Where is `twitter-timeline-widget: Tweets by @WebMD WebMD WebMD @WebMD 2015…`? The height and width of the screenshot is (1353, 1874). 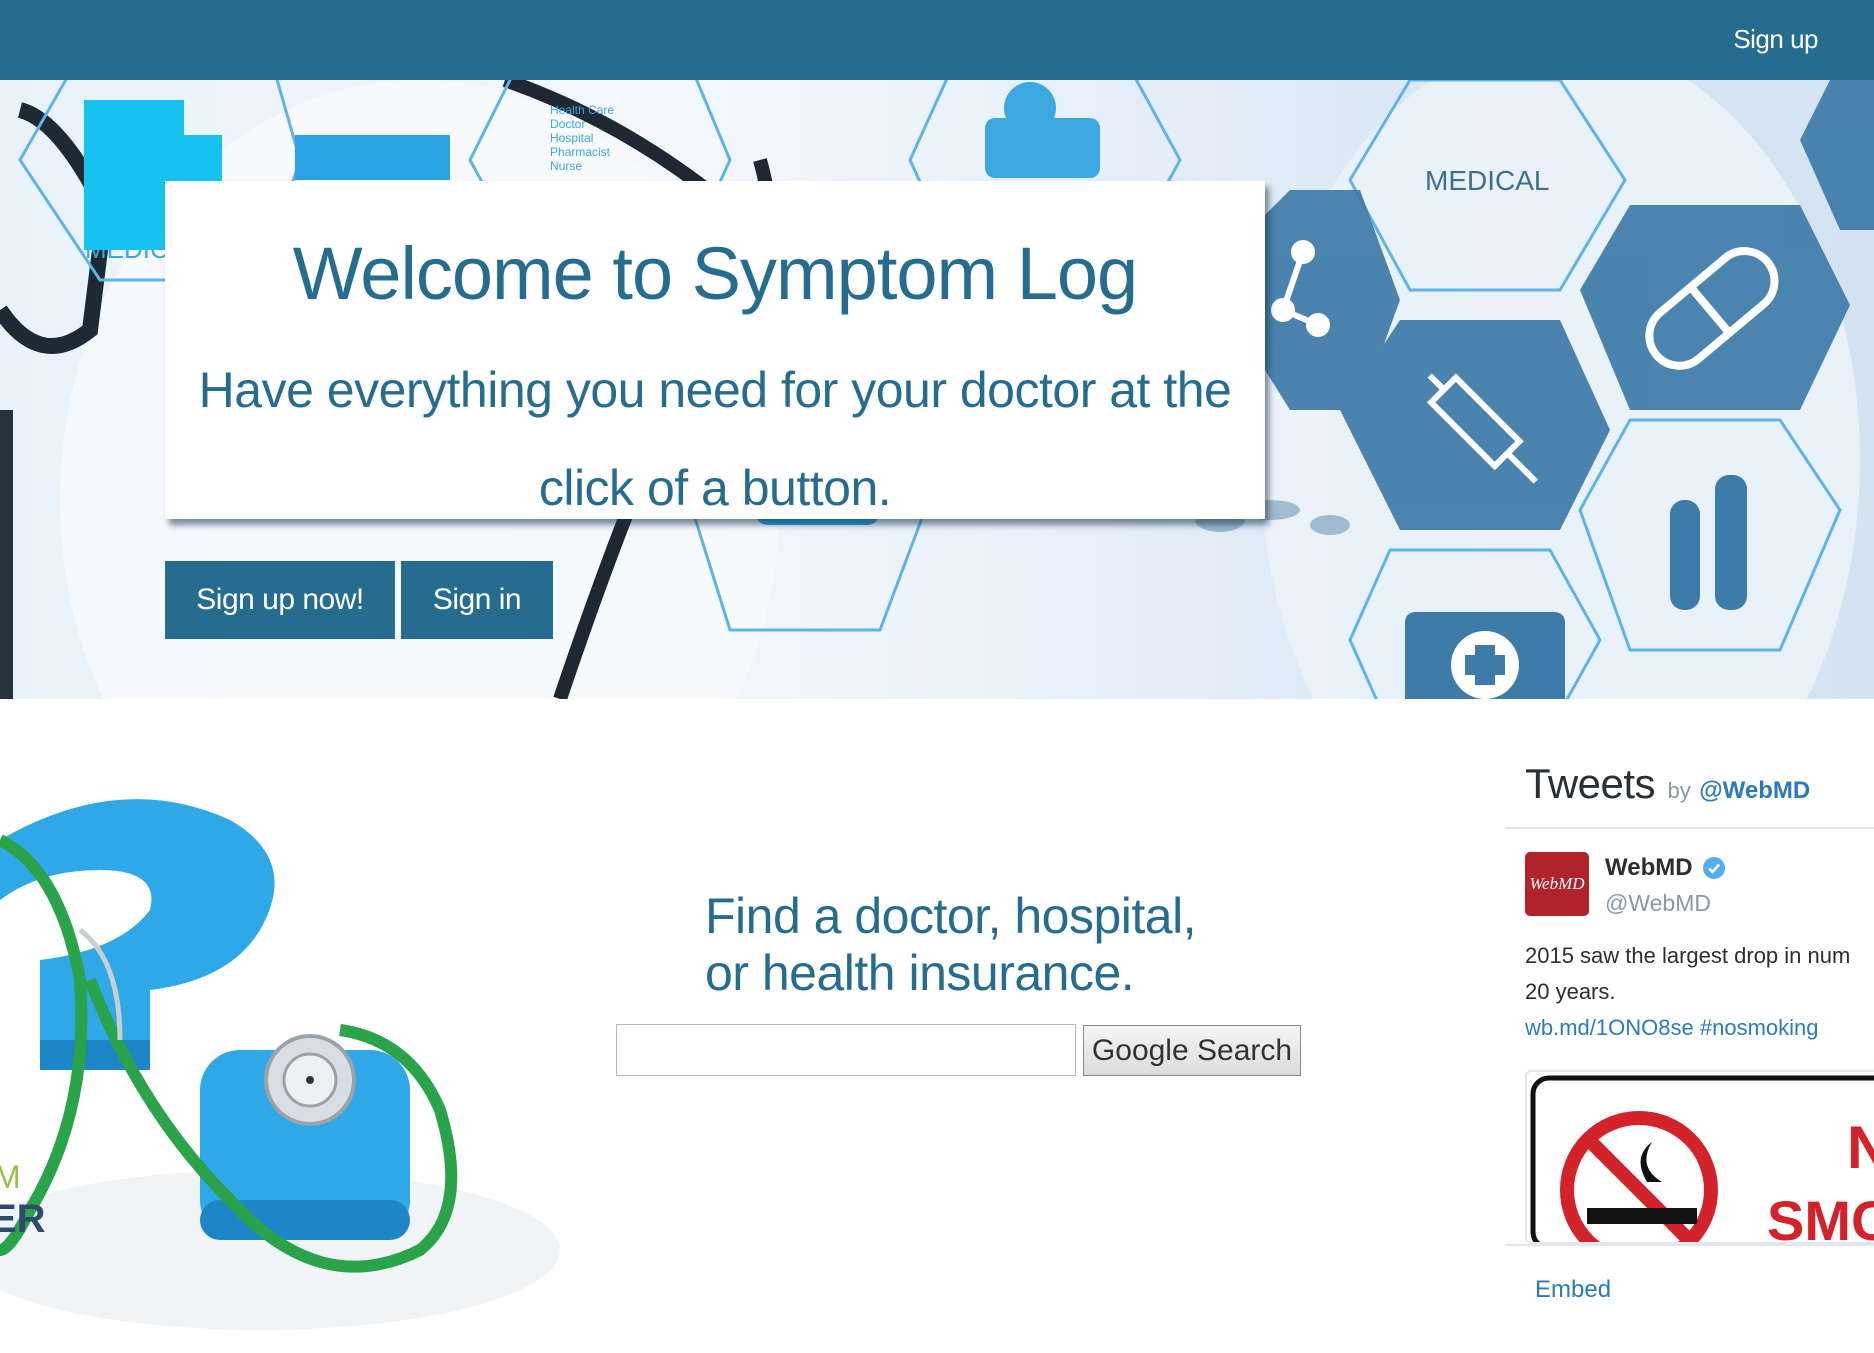
twitter-timeline-widget: Tweets by @WebMD WebMD WebMD @WebMD 2015… is located at coordinates (1689, 1052).